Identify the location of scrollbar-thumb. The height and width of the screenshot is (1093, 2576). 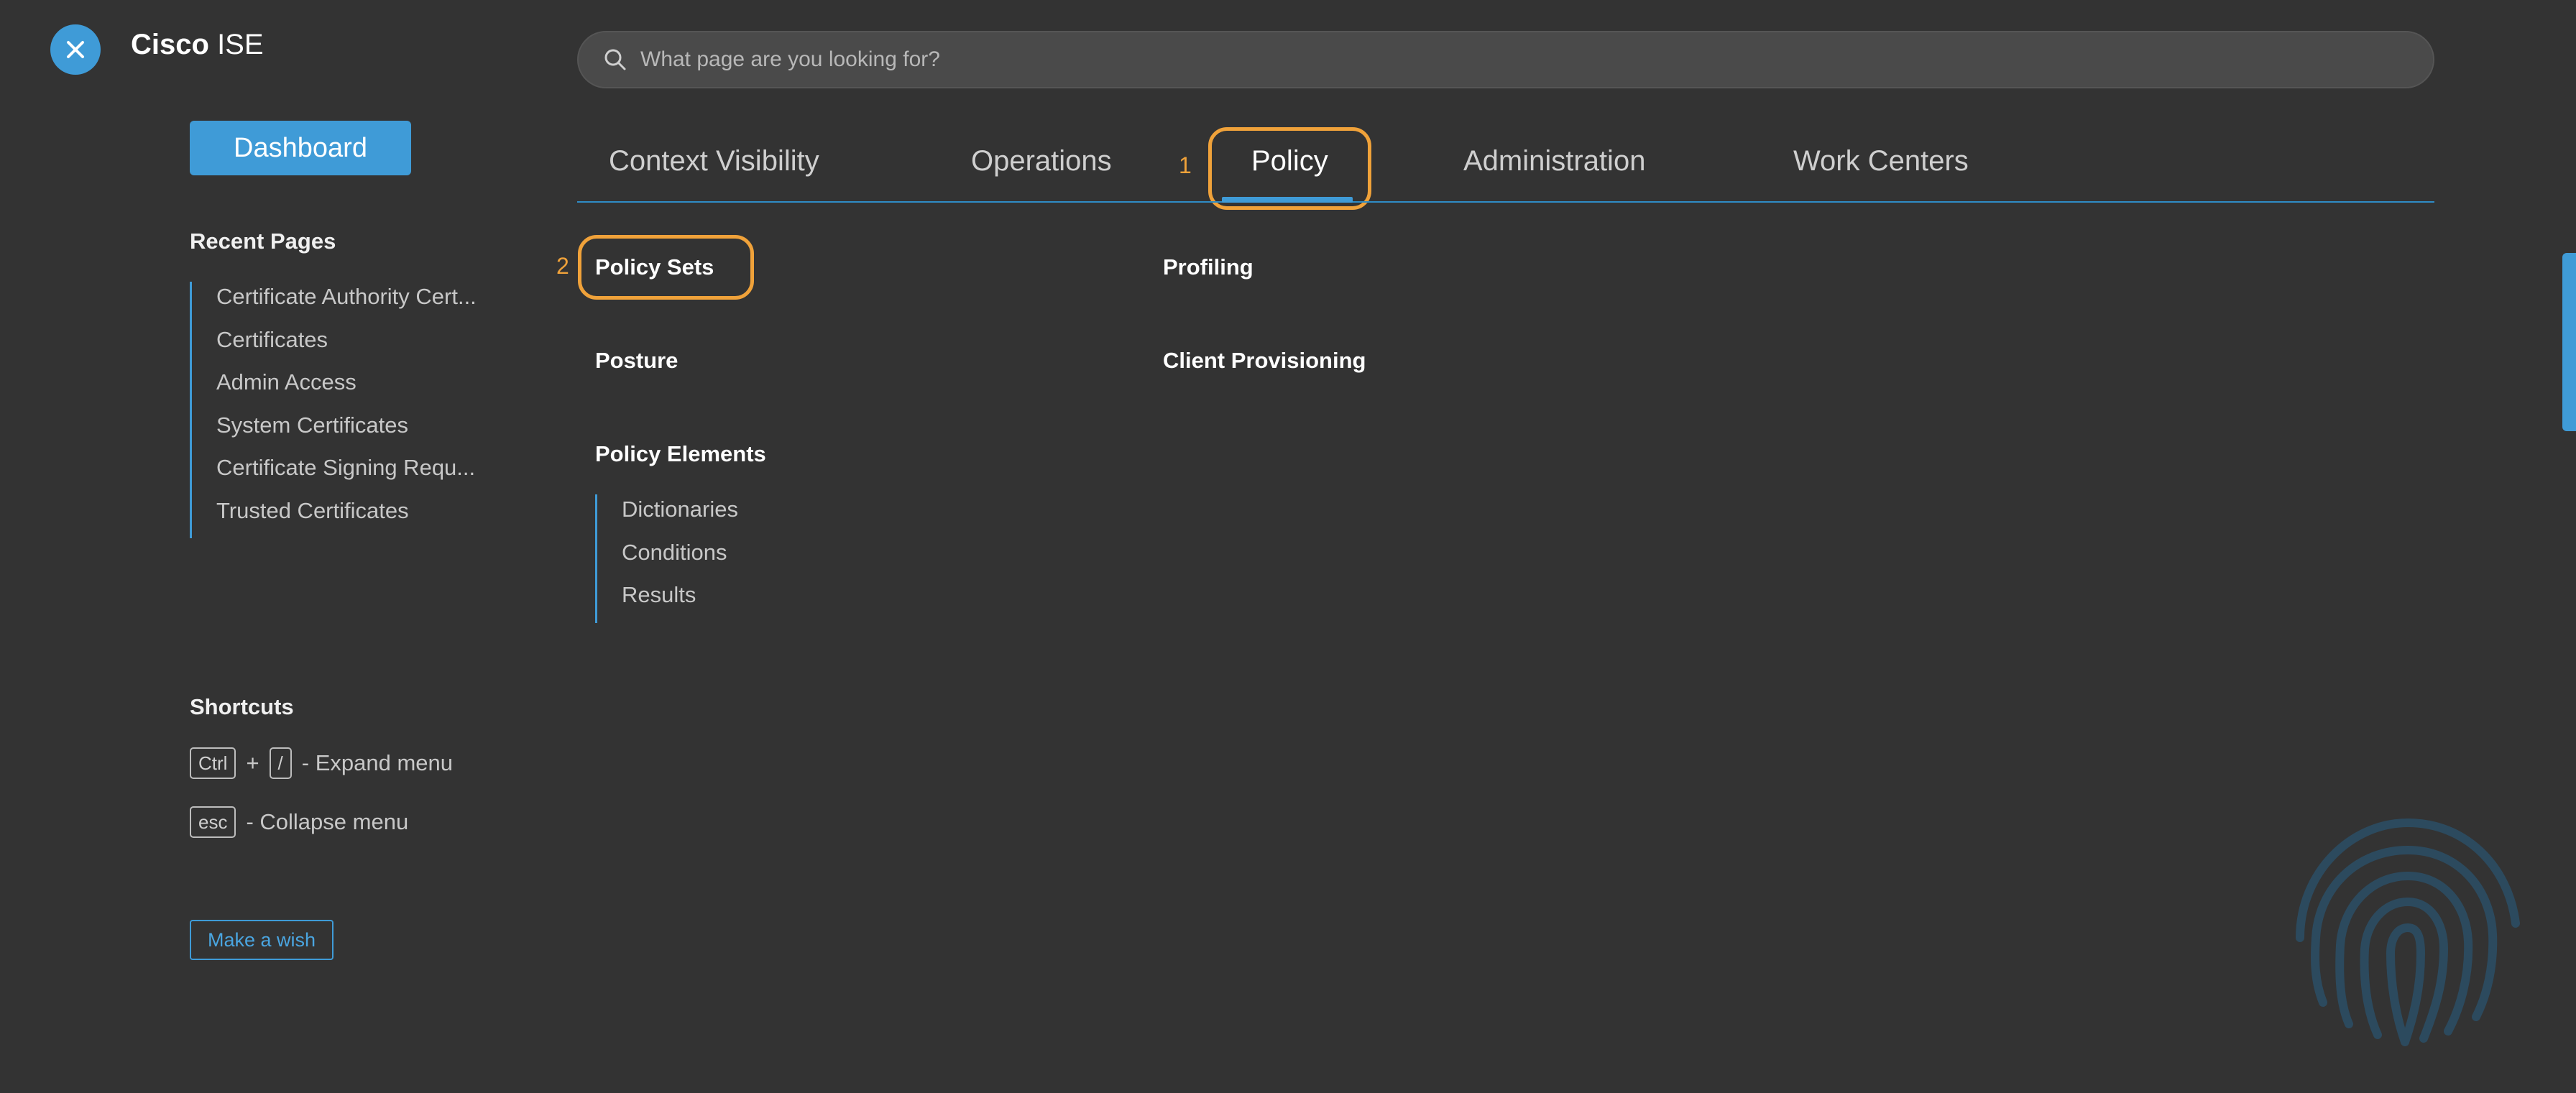
(2569, 342).